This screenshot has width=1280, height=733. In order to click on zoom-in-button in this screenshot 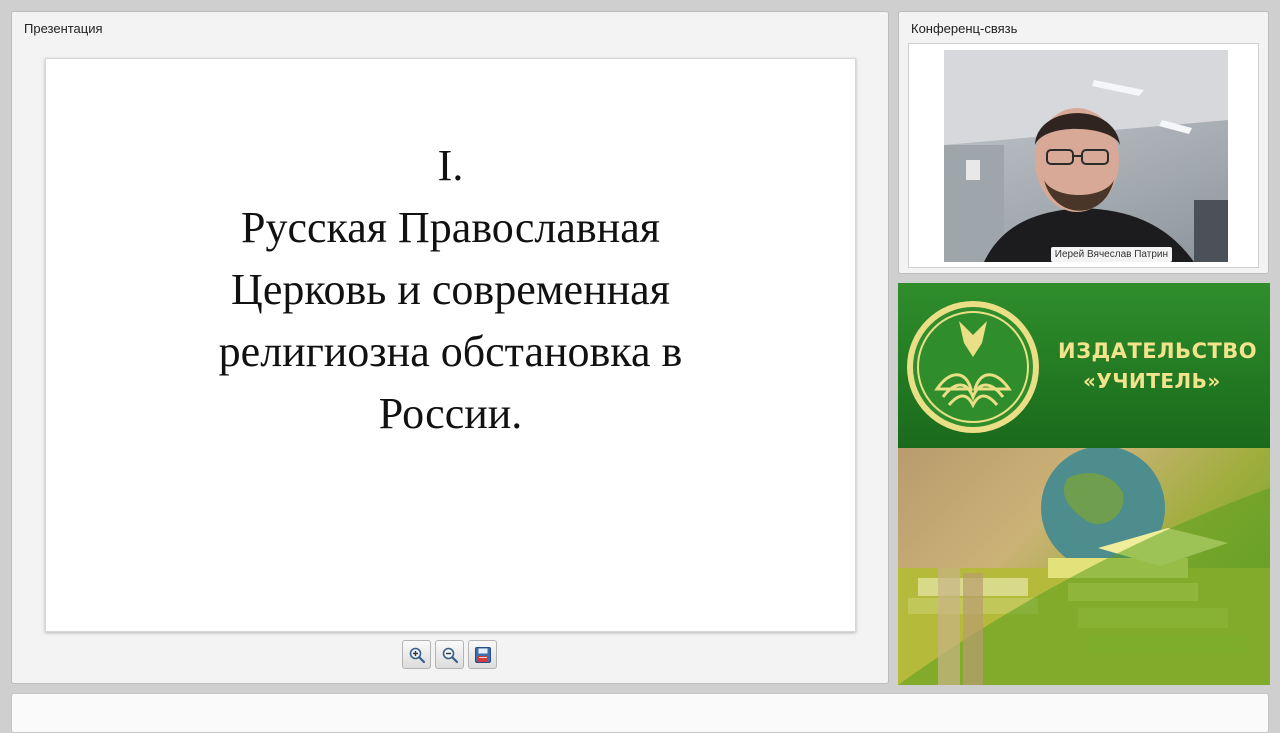, I will do `click(416, 654)`.